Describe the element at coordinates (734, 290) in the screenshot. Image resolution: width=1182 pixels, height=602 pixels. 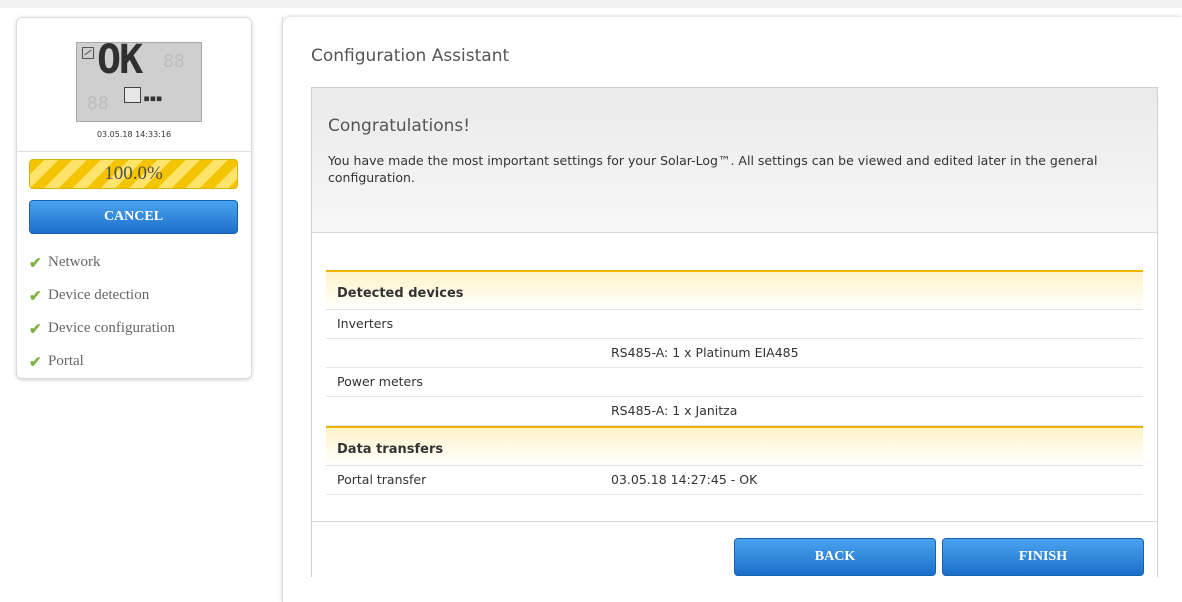
I see `section-header-detected-devices: Detected devices` at that location.